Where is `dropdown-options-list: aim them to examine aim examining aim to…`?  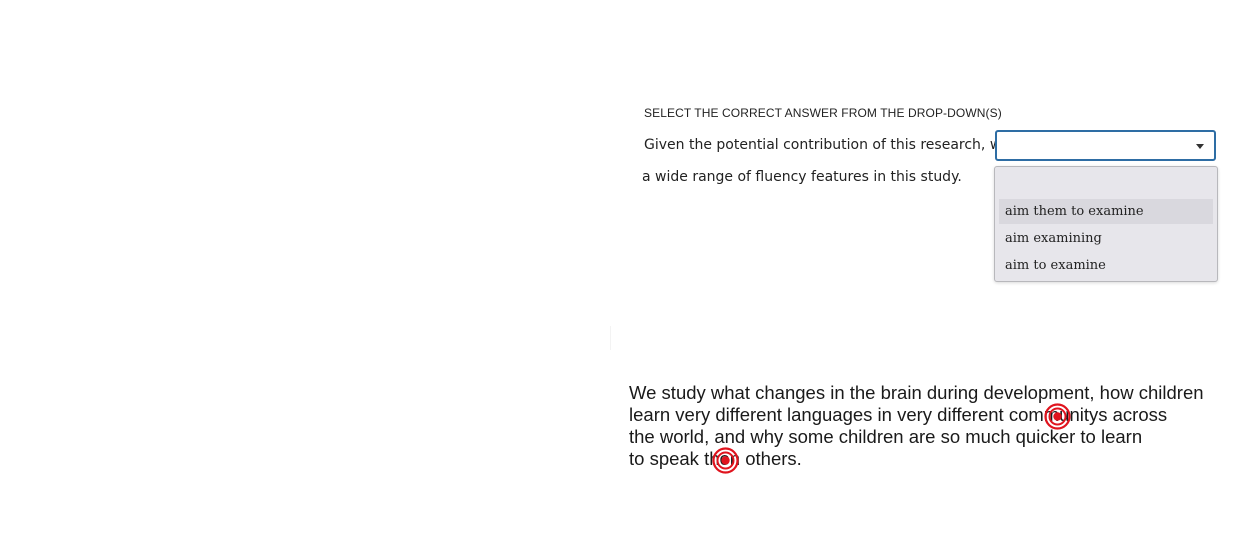 dropdown-options-list: aim them to examine aim examining aim to… is located at coordinates (1106, 224).